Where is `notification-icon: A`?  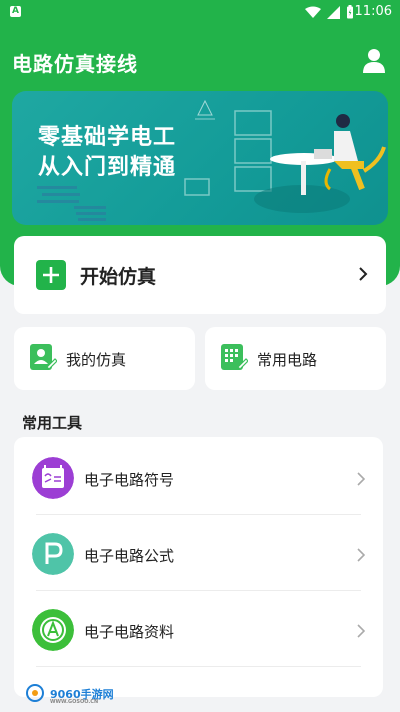
notification-icon: A is located at coordinates (15, 11).